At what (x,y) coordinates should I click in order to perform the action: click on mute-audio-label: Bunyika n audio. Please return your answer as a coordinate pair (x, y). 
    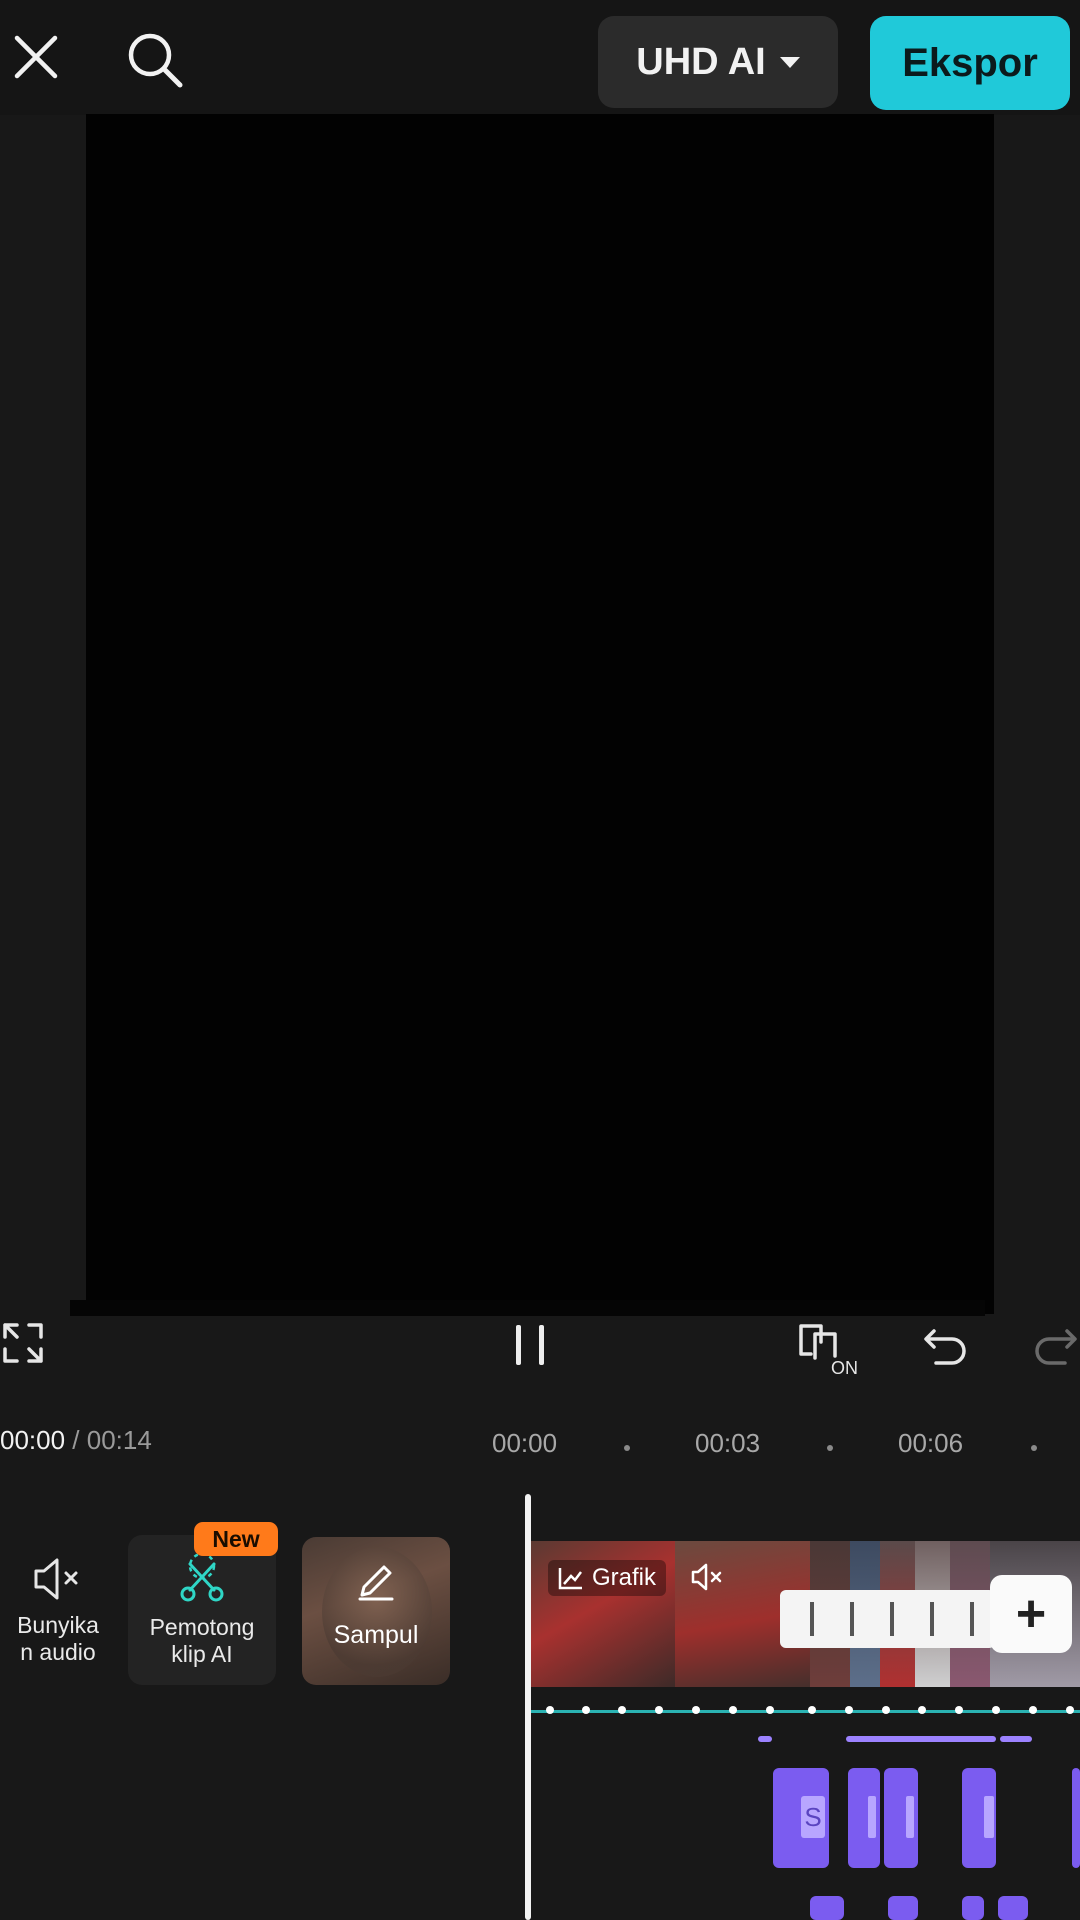
    Looking at the image, I should click on (58, 1639).